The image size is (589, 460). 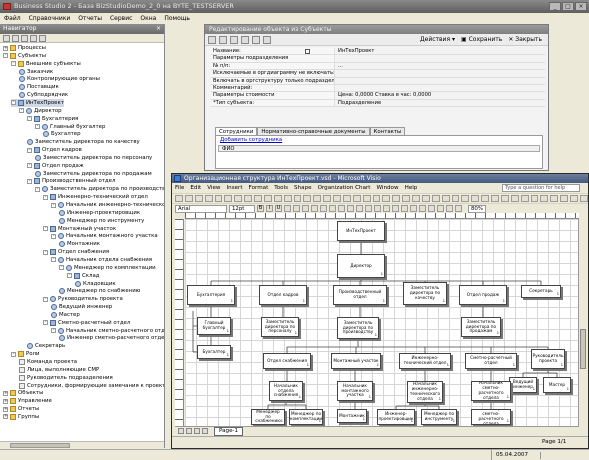 I want to click on spellcheck-icon, so click(x=228, y=198).